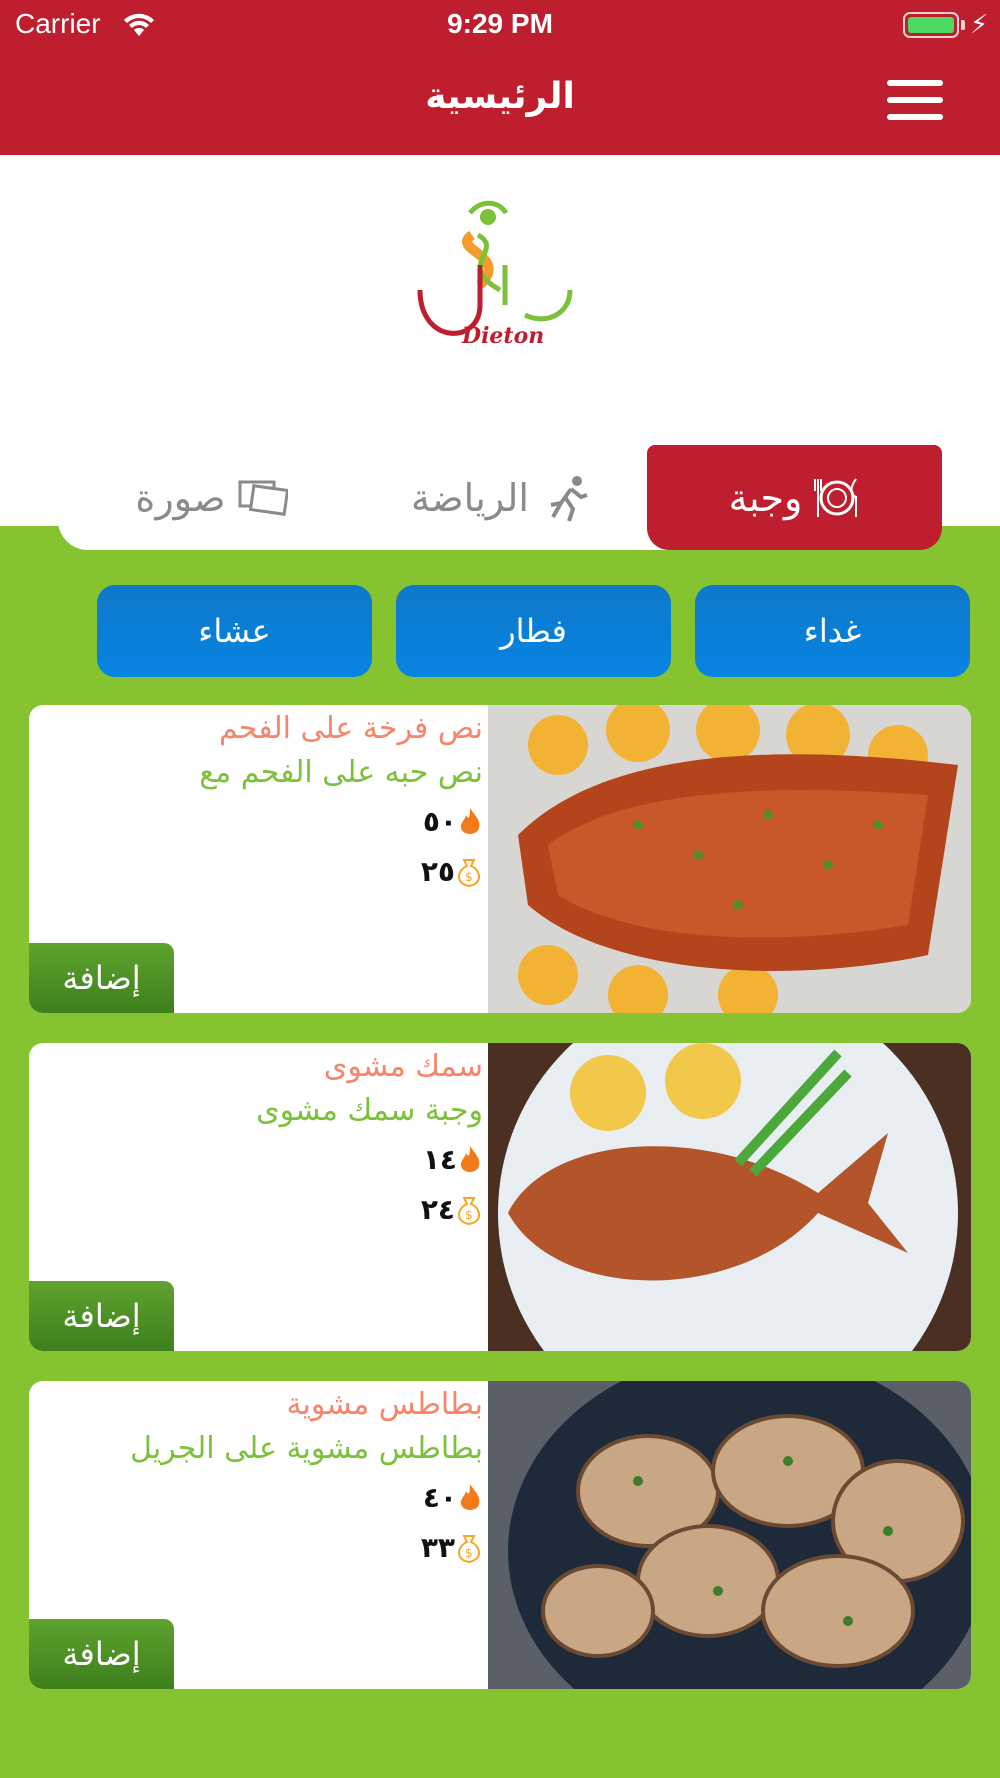 The image size is (1000, 1778). Describe the element at coordinates (439, 821) in the screenshot. I see `calories-value: ٥٠` at that location.